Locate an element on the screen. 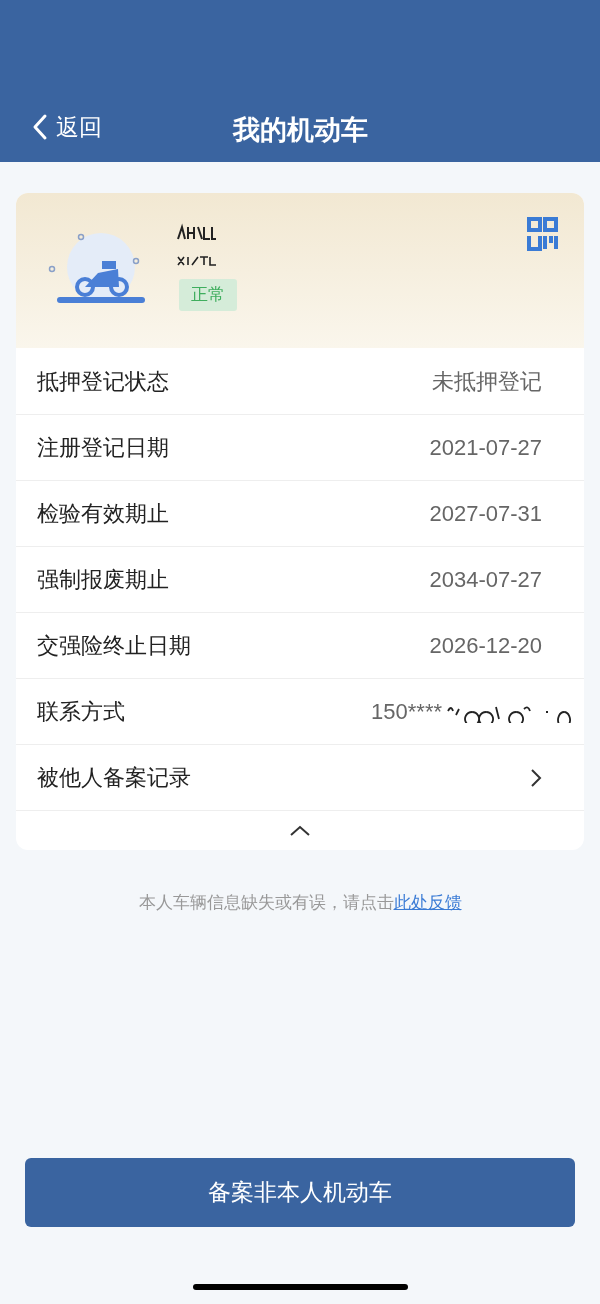 The width and height of the screenshot is (600, 1304). back-button: 返回 is located at coordinates (67, 127).